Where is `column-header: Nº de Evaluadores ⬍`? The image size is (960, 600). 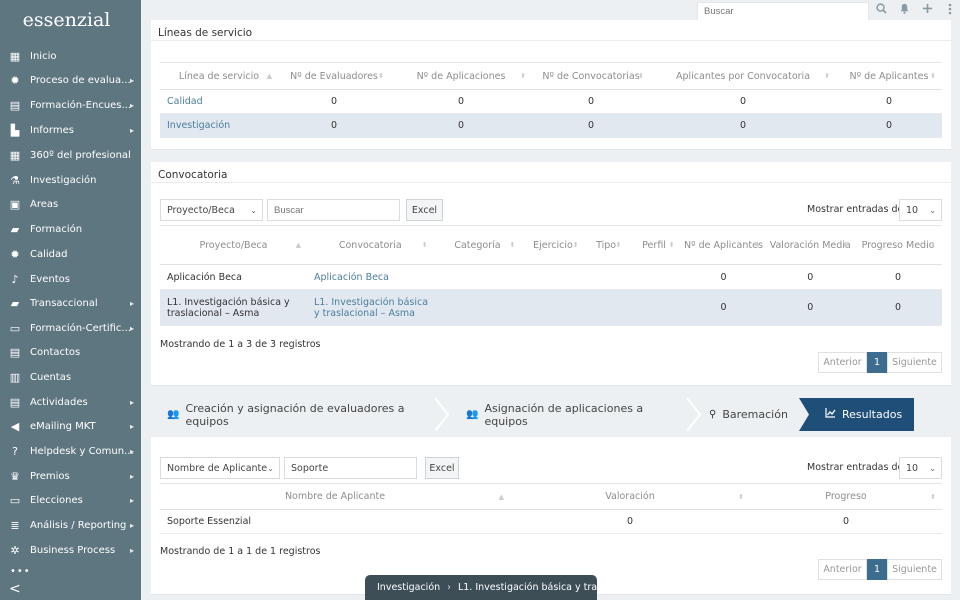 column-header: Nº de Evaluadores ⬍ is located at coordinates (334, 76).